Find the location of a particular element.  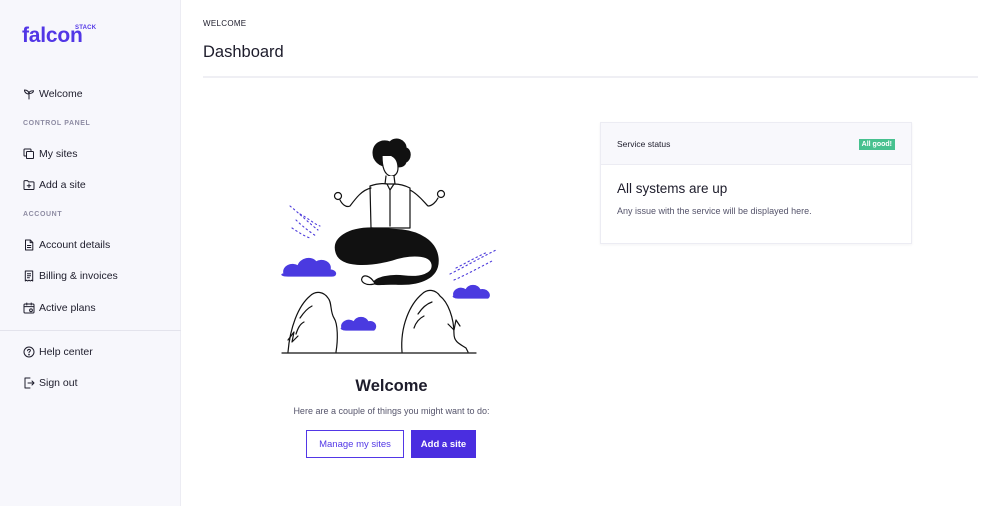

add-site-button: Add a site is located at coordinates (443, 444).